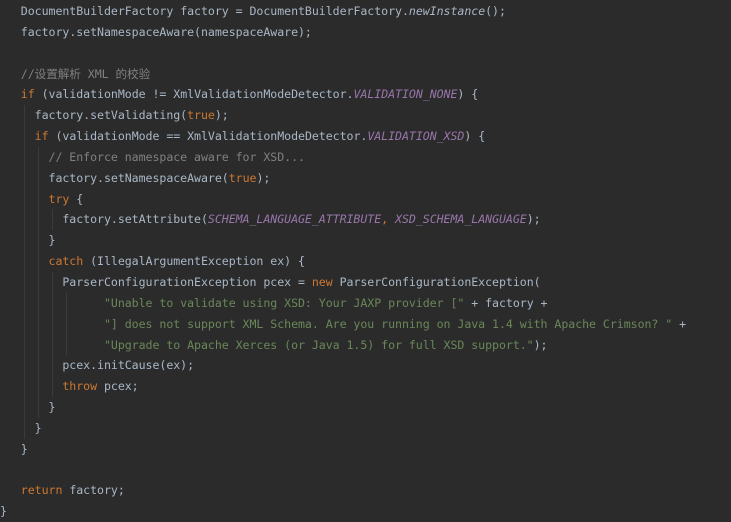  Describe the element at coordinates (679, 323) in the screenshot. I see `code-token: +` at that location.